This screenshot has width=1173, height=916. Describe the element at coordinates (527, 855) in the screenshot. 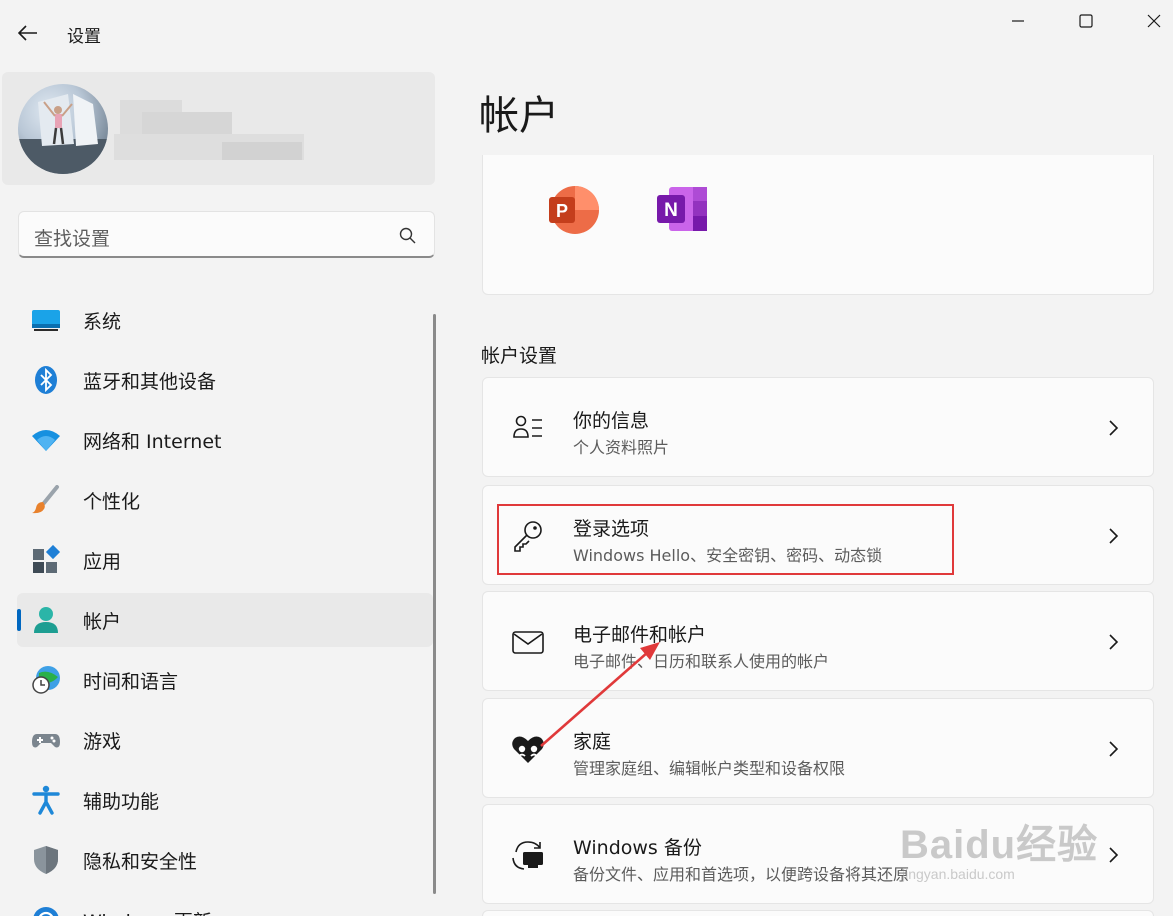

I see `backup-icon` at that location.